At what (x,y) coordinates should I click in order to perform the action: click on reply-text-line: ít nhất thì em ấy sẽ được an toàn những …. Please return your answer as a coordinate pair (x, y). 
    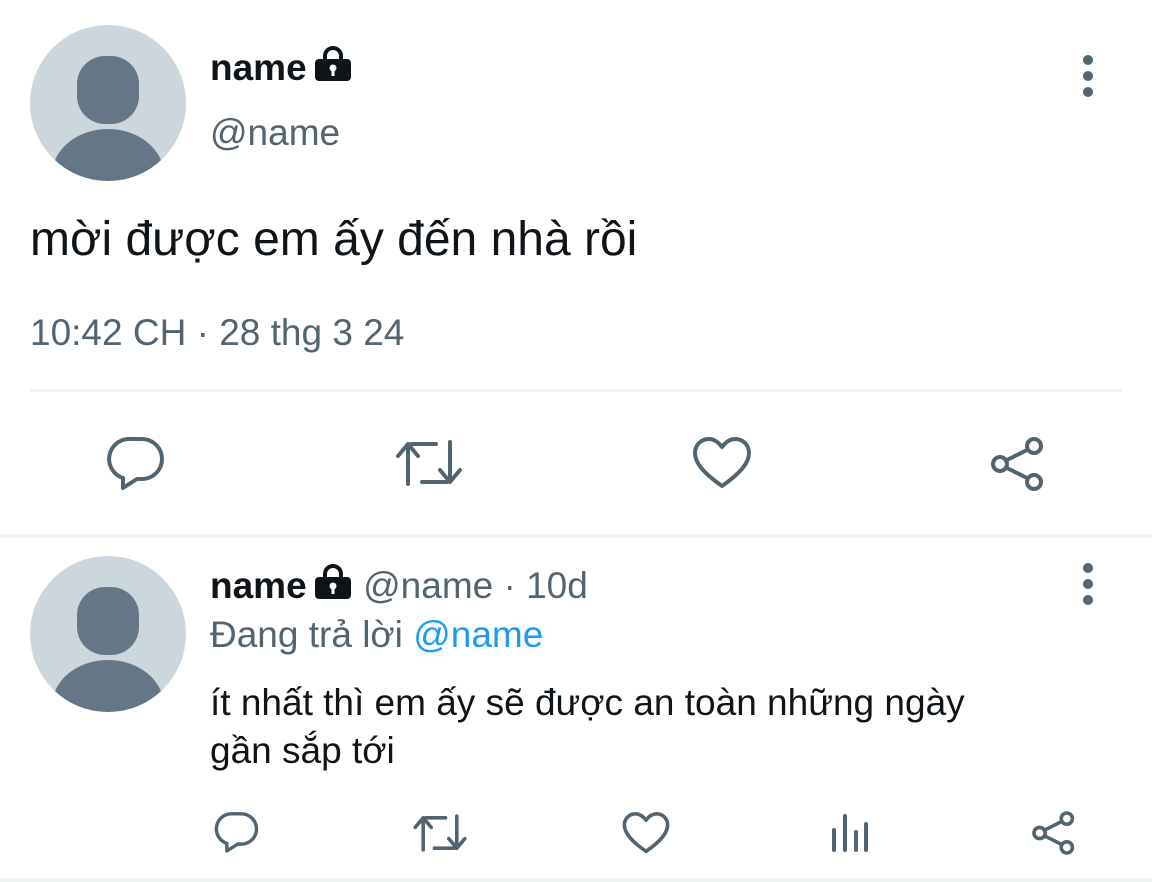
    Looking at the image, I should click on (587, 702).